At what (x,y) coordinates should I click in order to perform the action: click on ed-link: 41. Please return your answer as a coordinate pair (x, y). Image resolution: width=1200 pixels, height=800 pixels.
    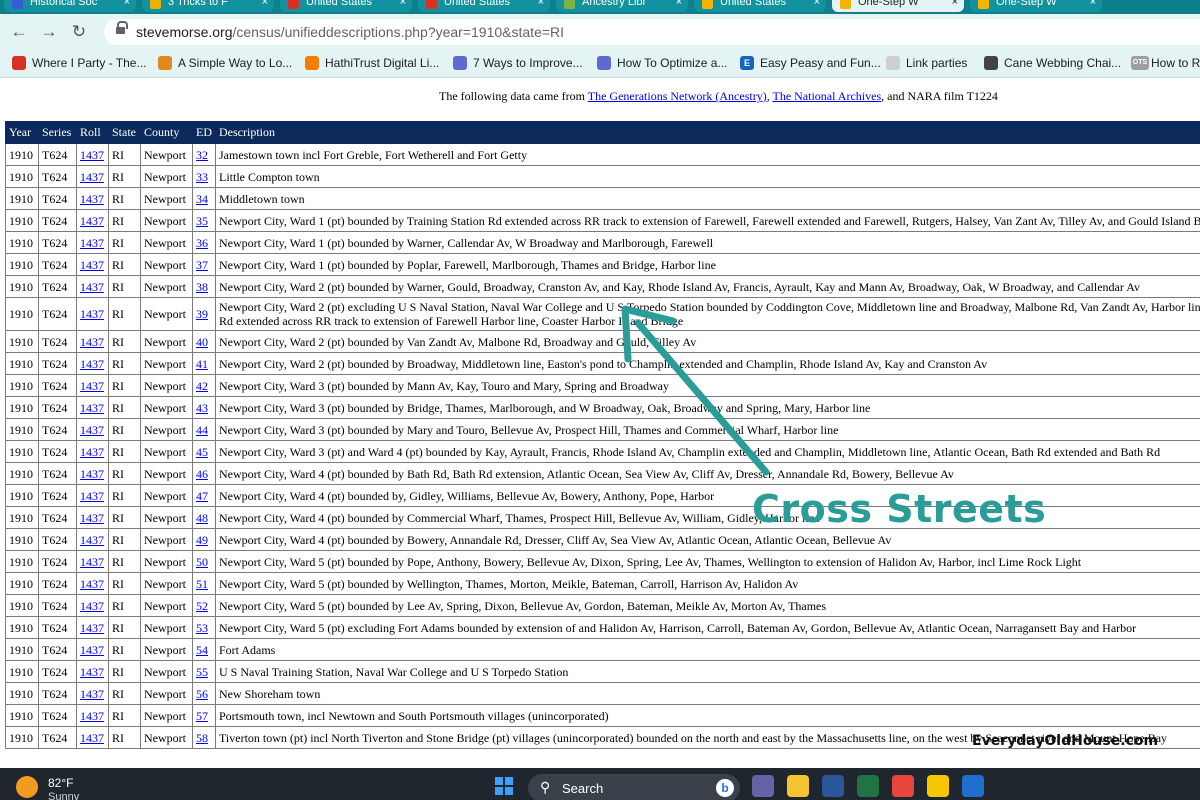
    Looking at the image, I should click on (202, 364).